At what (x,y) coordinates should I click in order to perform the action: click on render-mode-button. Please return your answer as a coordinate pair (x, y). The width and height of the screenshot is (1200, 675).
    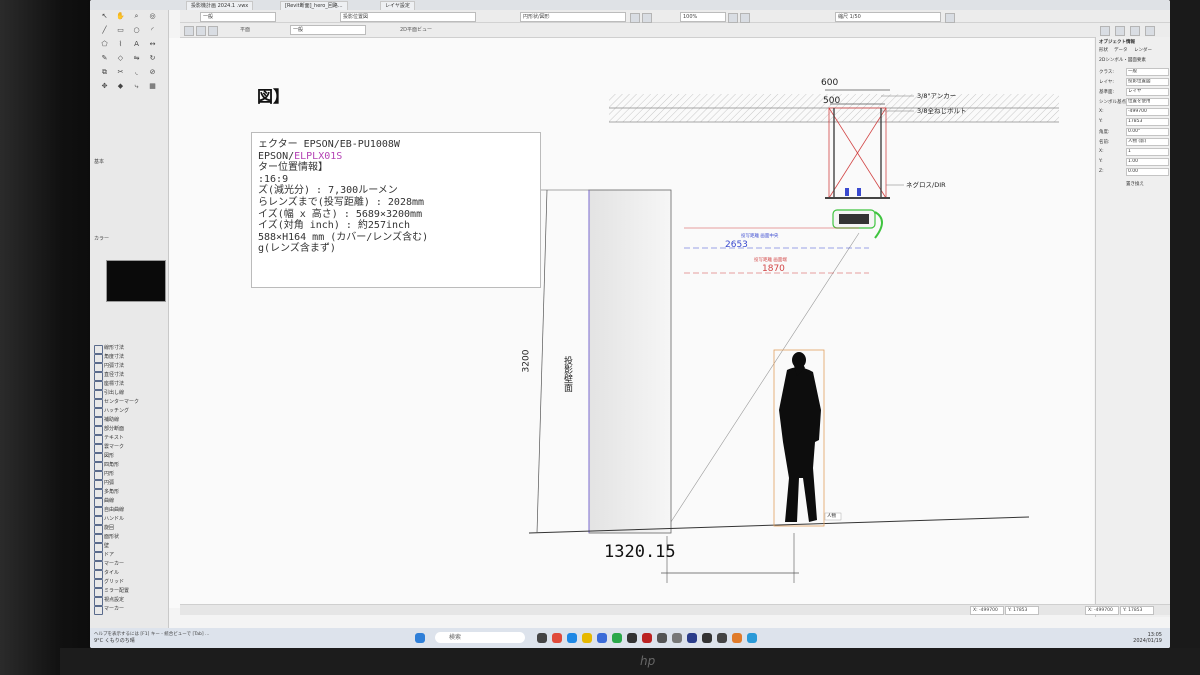
    Looking at the image, I should click on (950, 18).